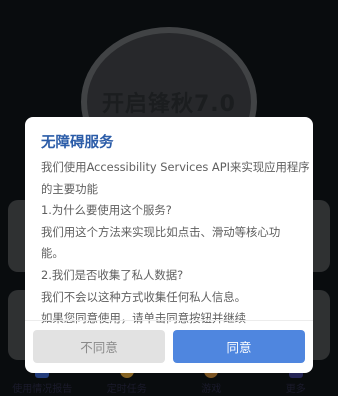 The width and height of the screenshot is (338, 396). Describe the element at coordinates (175, 167) in the screenshot. I see `dialog-line: 我们使用Accessibility Services API来实现应用程序` at that location.